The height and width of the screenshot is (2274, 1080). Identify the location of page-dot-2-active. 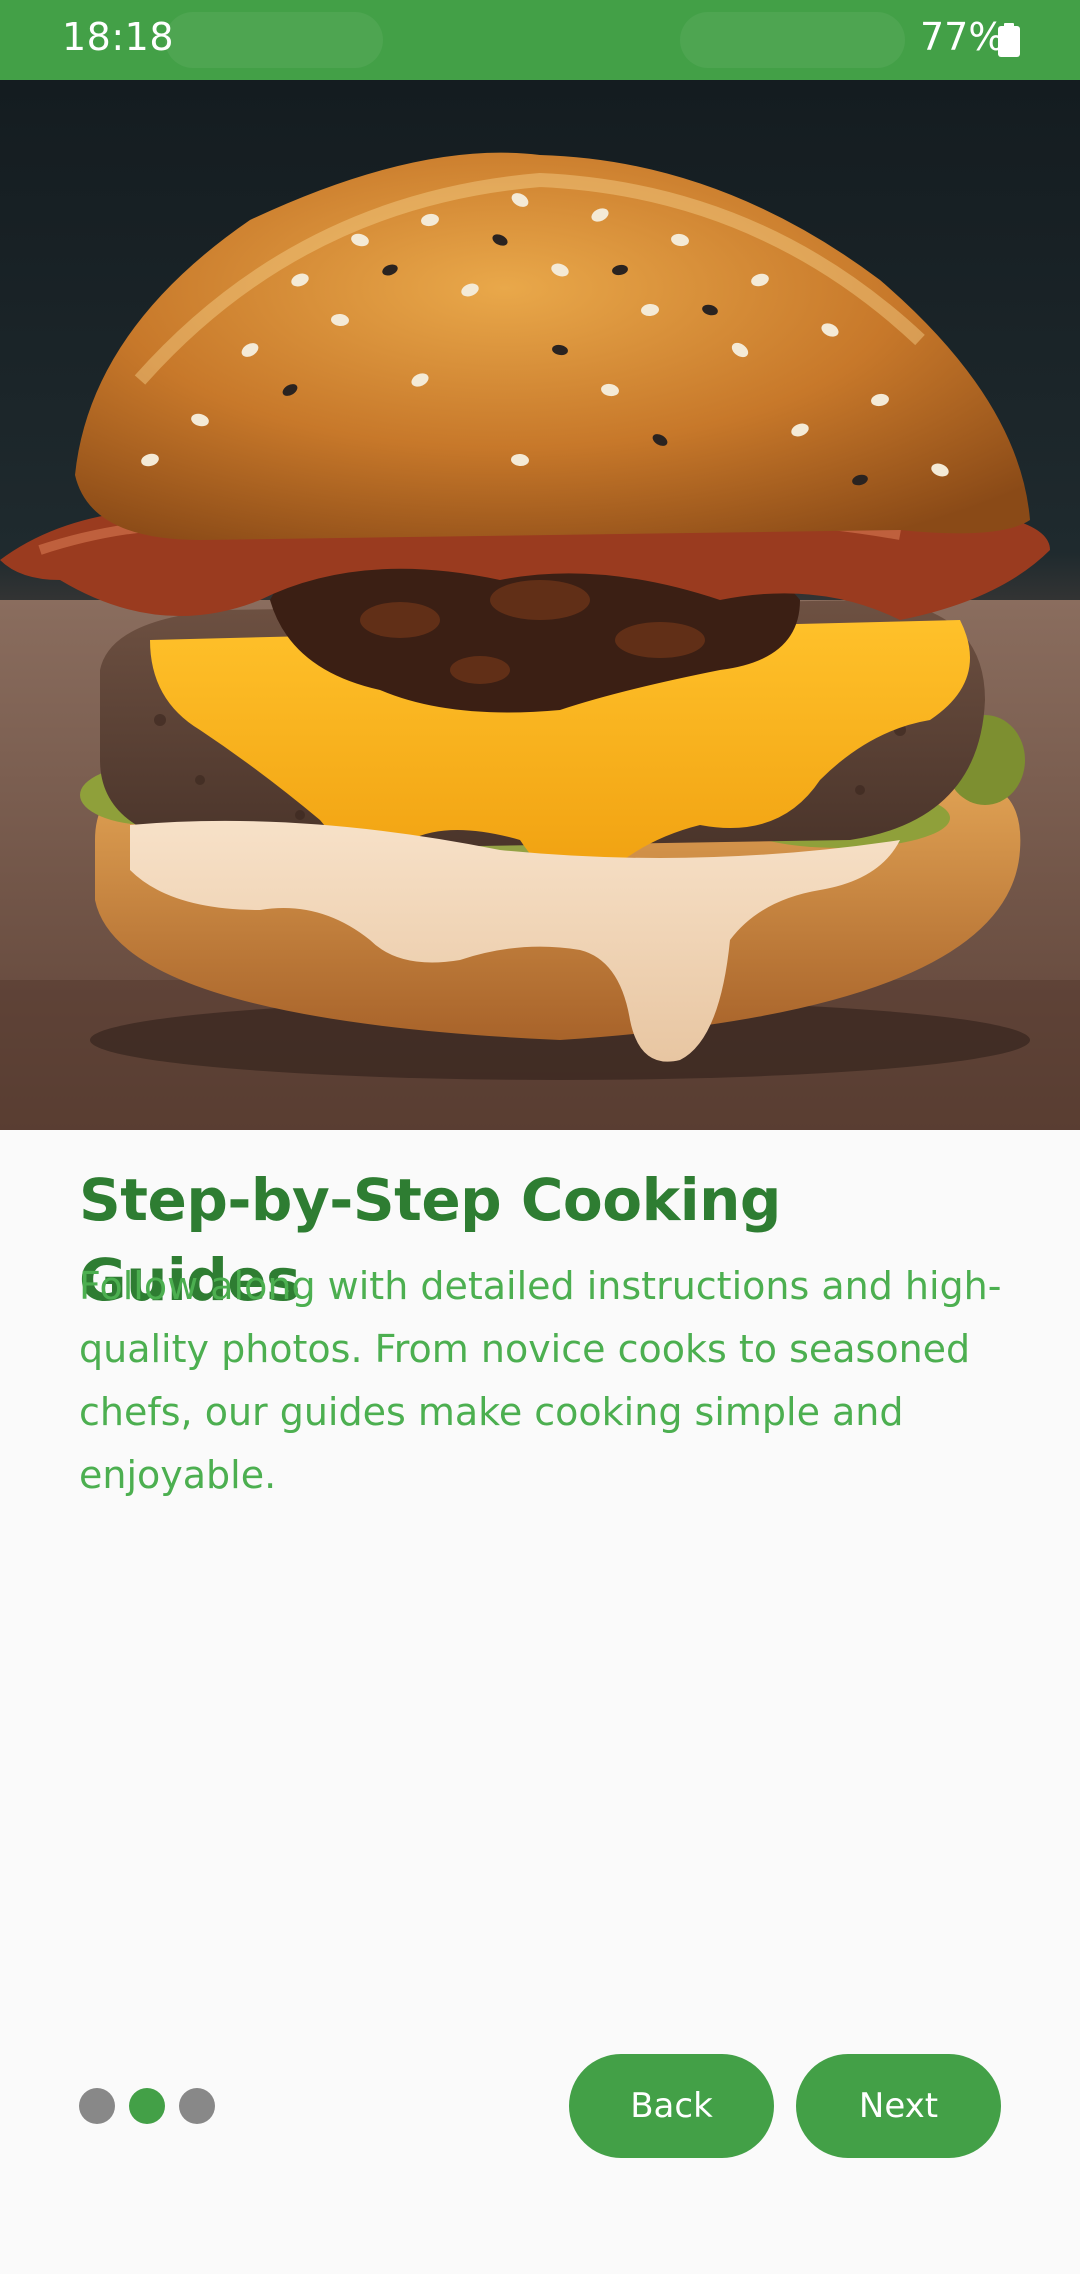
(147, 2106).